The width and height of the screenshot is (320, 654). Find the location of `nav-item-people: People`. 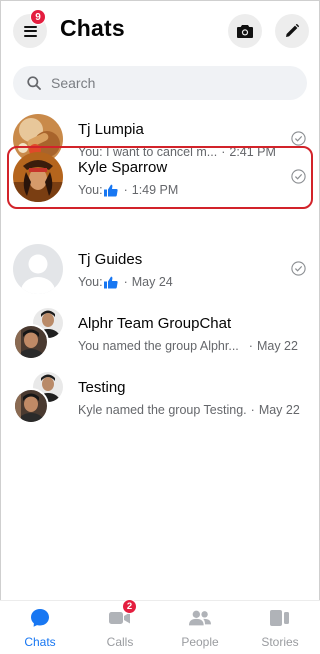

nav-item-people: People is located at coordinates (200, 630).